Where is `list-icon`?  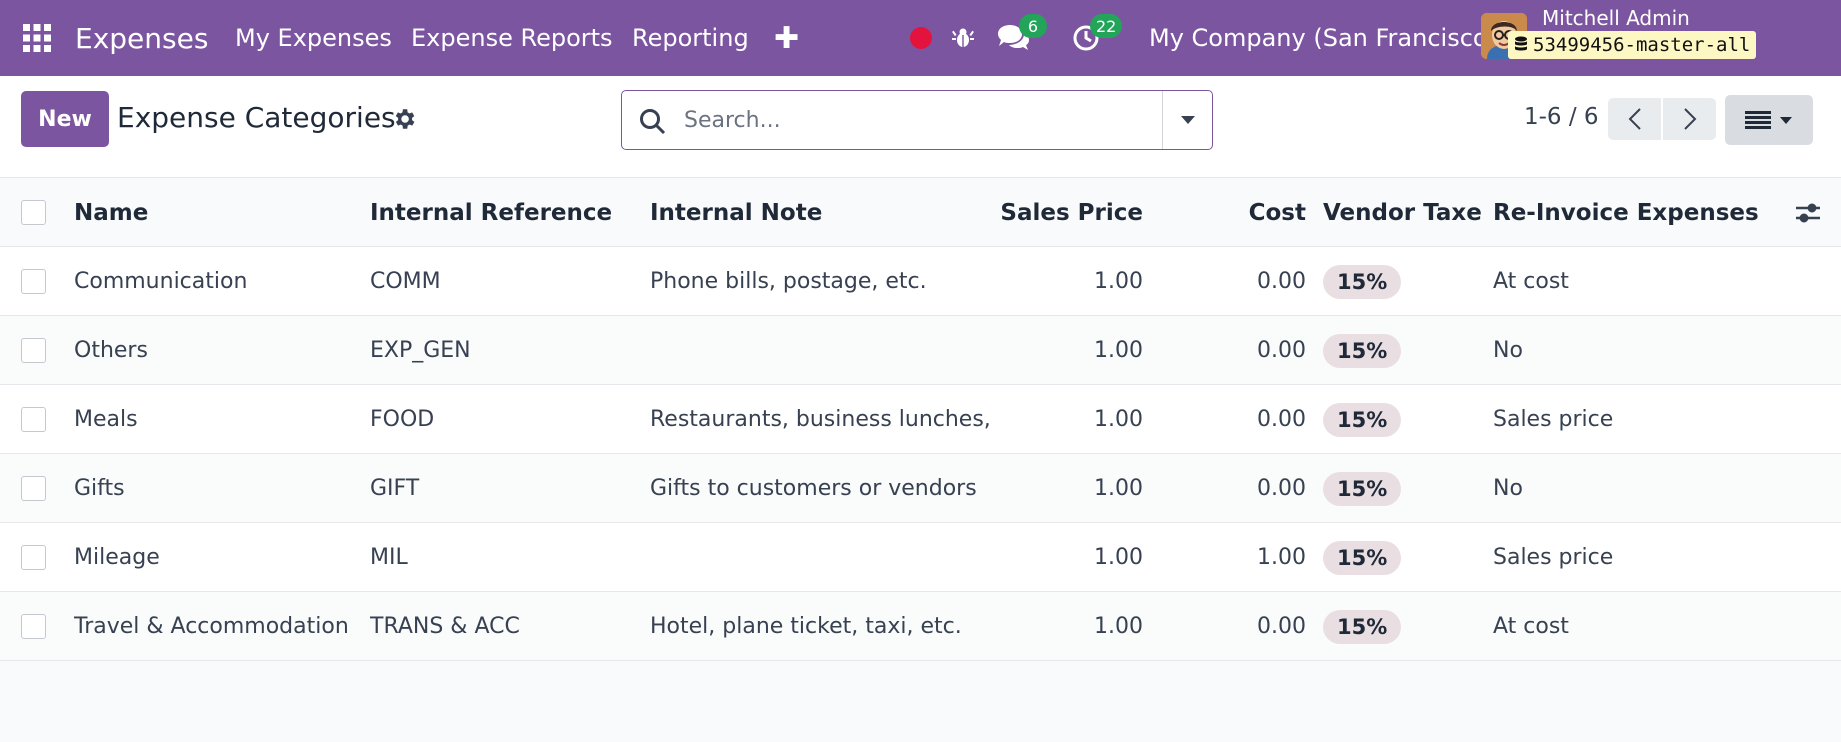
list-icon is located at coordinates (1758, 120).